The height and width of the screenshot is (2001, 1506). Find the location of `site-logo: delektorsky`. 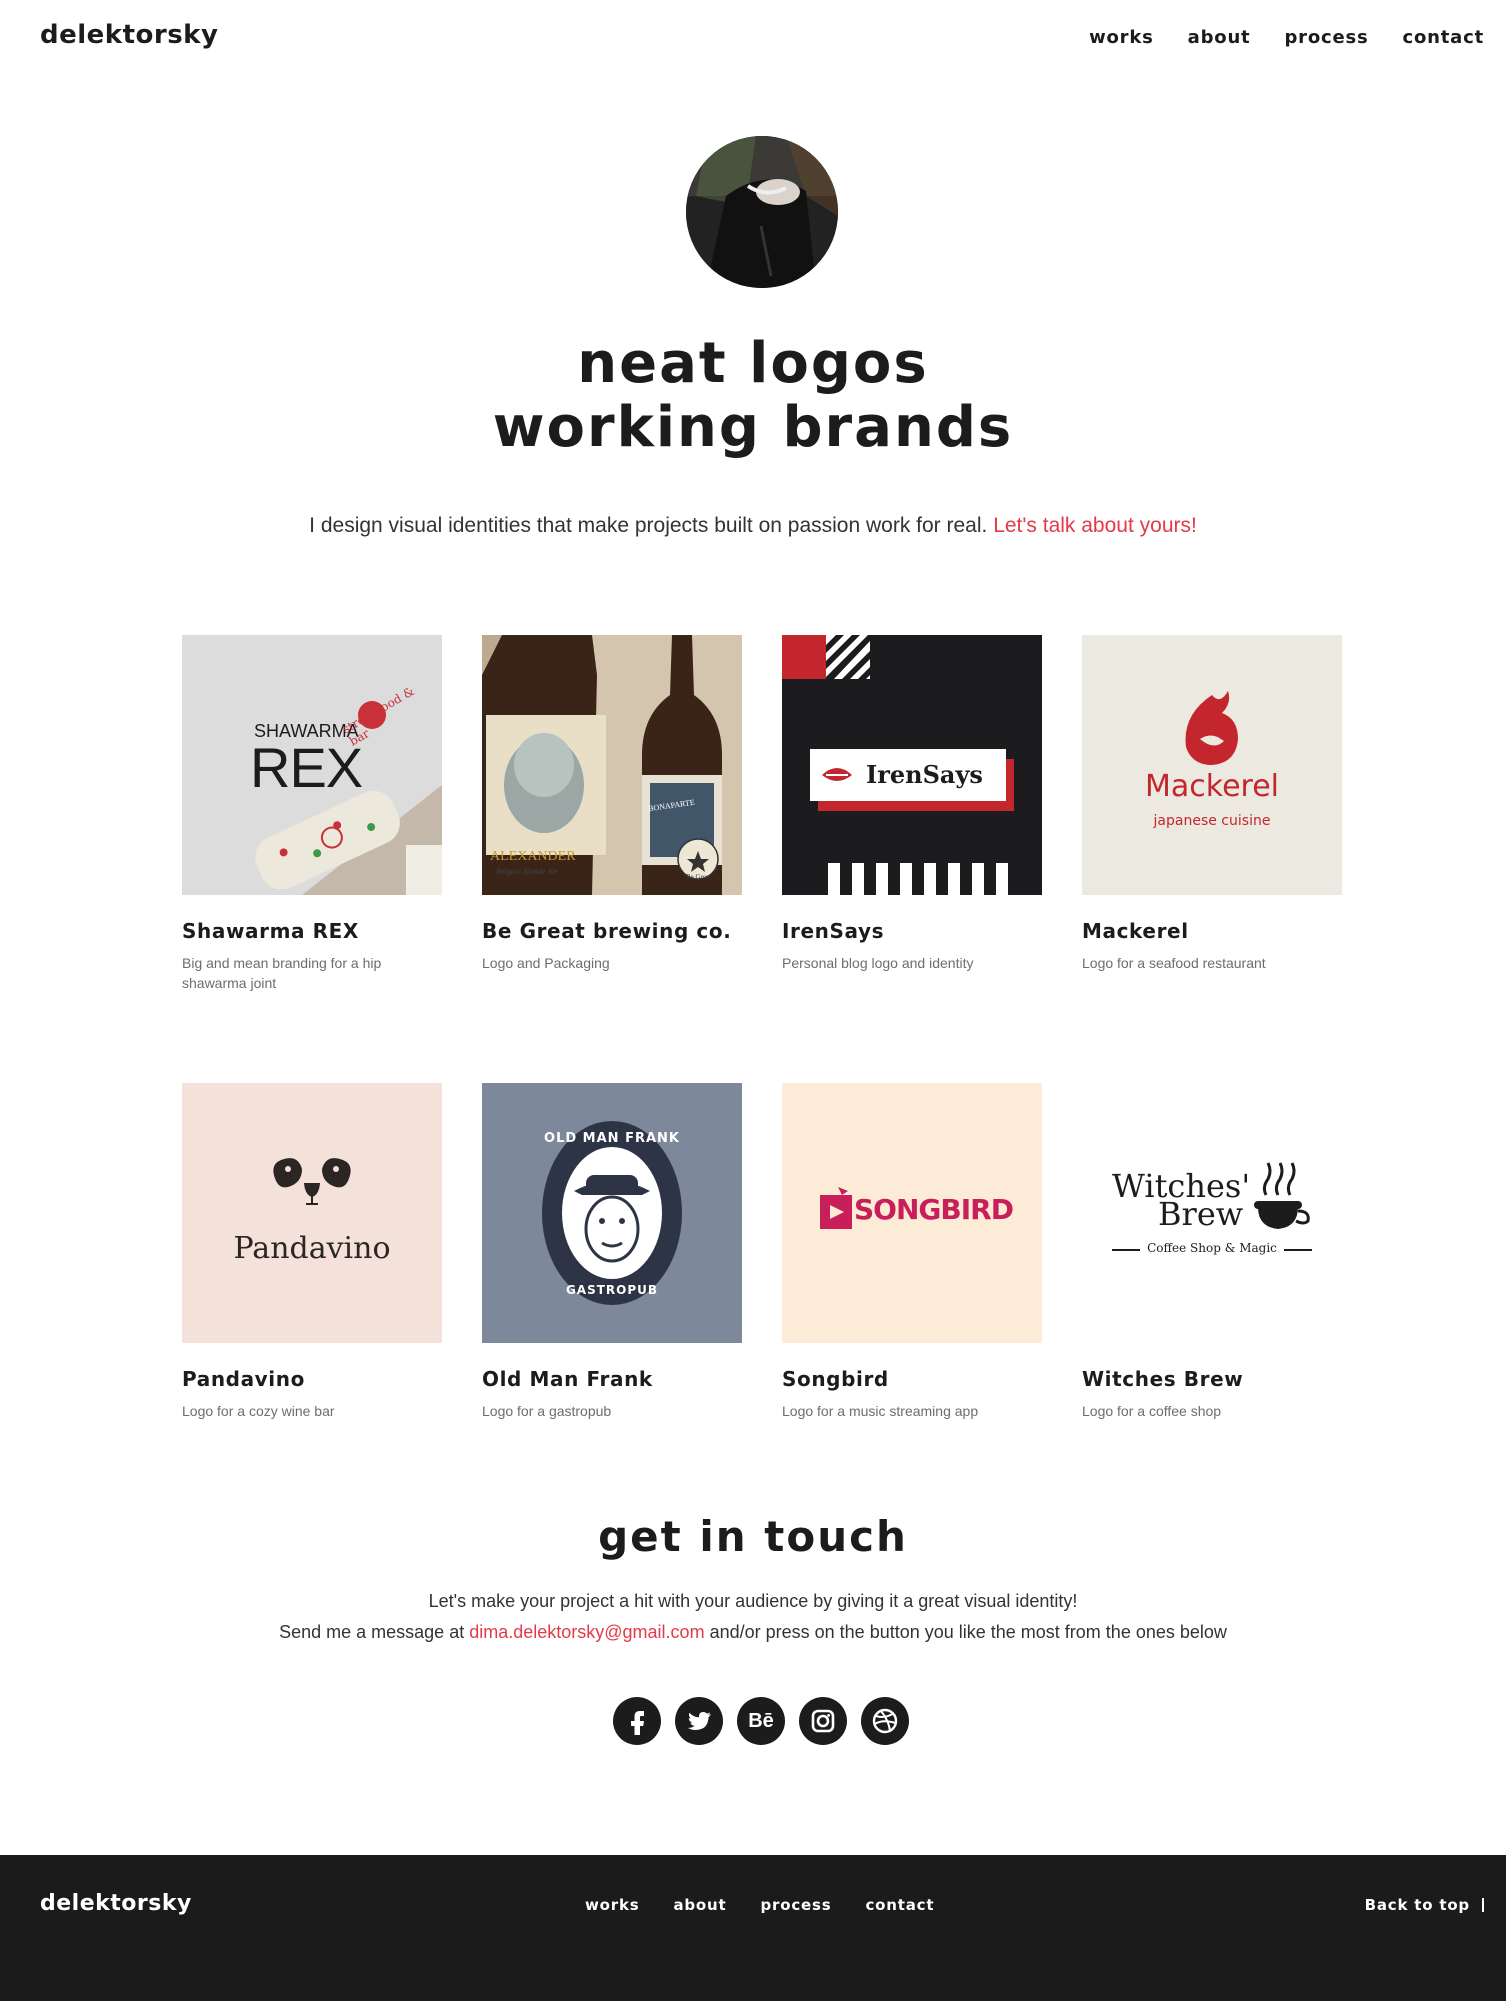

site-logo: delektorsky is located at coordinates (129, 35).